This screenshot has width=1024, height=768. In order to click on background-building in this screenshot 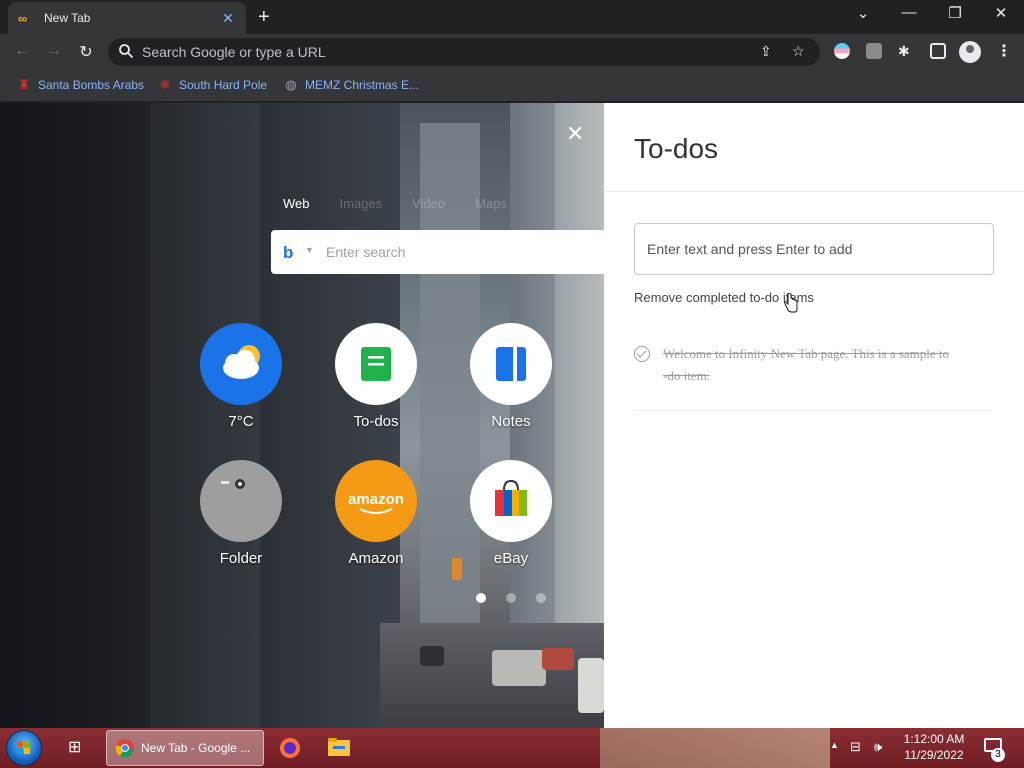, I will do `click(75, 415)`.